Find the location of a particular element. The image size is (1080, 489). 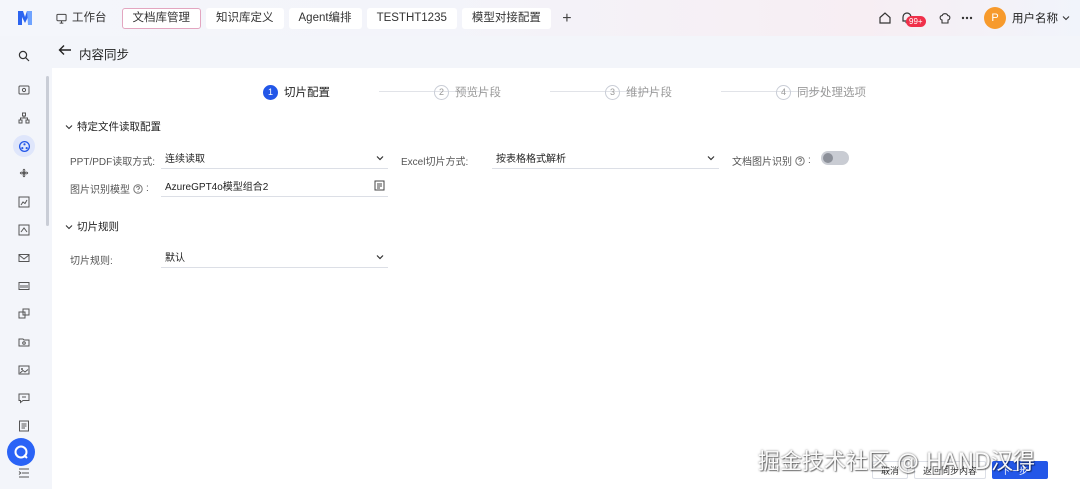

search-icon is located at coordinates (24, 56).